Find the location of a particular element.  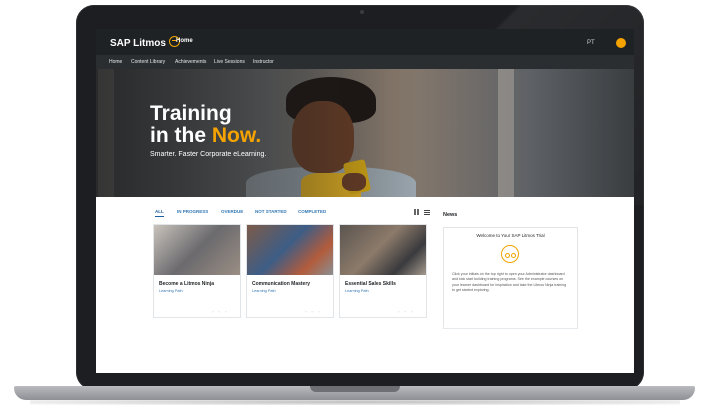

tab-overdue: OVERDUE is located at coordinates (232, 211).